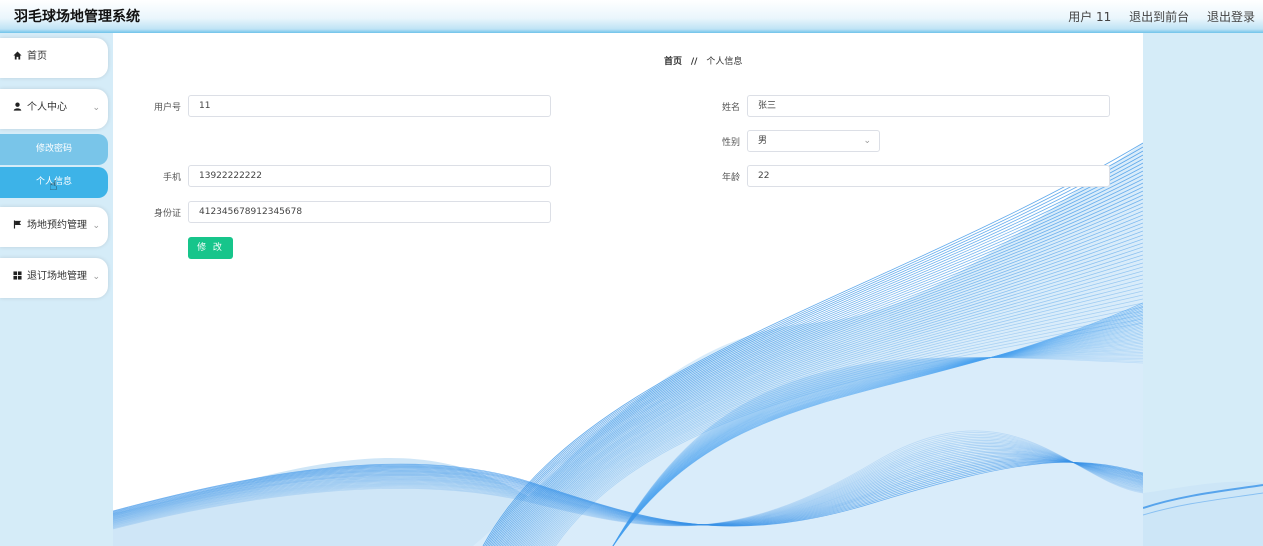 The image size is (1263, 546). What do you see at coordinates (631, 16) in the screenshot?
I see `top-header: 羽毛球场地管理系统 用户 11 退出到前台 退出登录` at bounding box center [631, 16].